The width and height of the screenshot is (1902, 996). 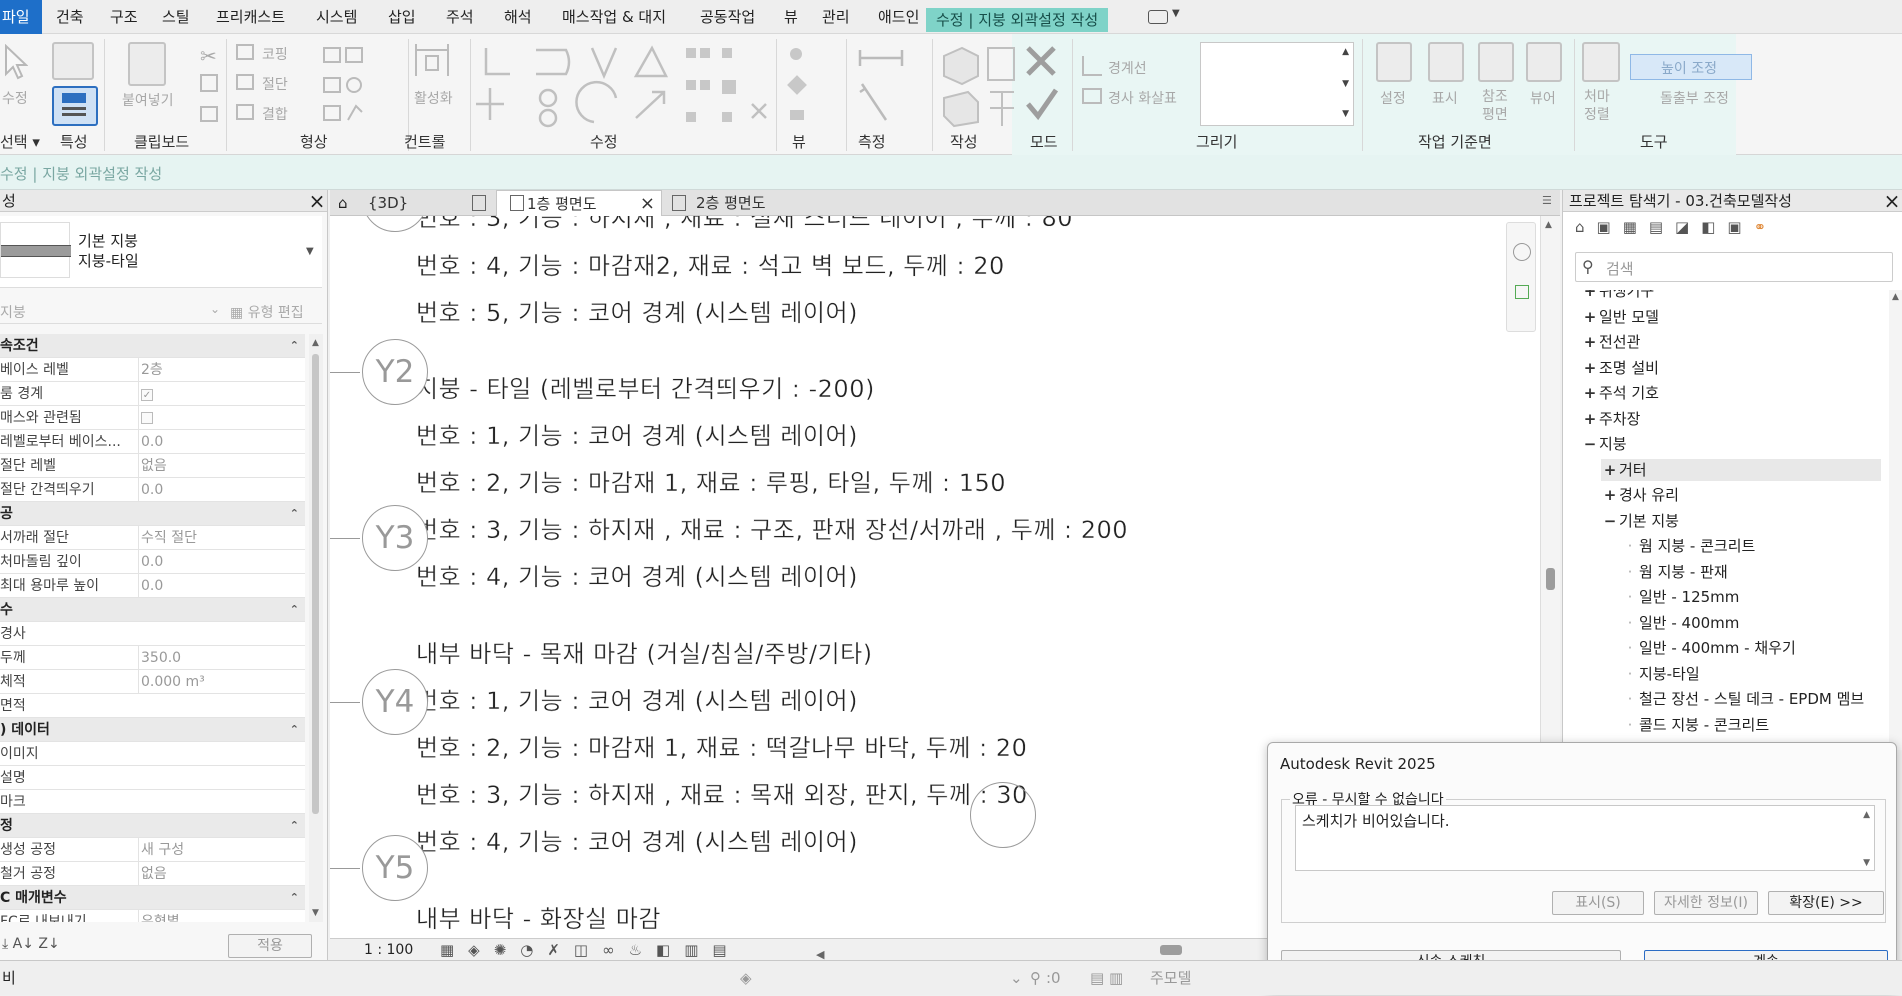 I want to click on menu-context-tab: 수정 | 지붕 외곽설정 작성, so click(x=1017, y=20).